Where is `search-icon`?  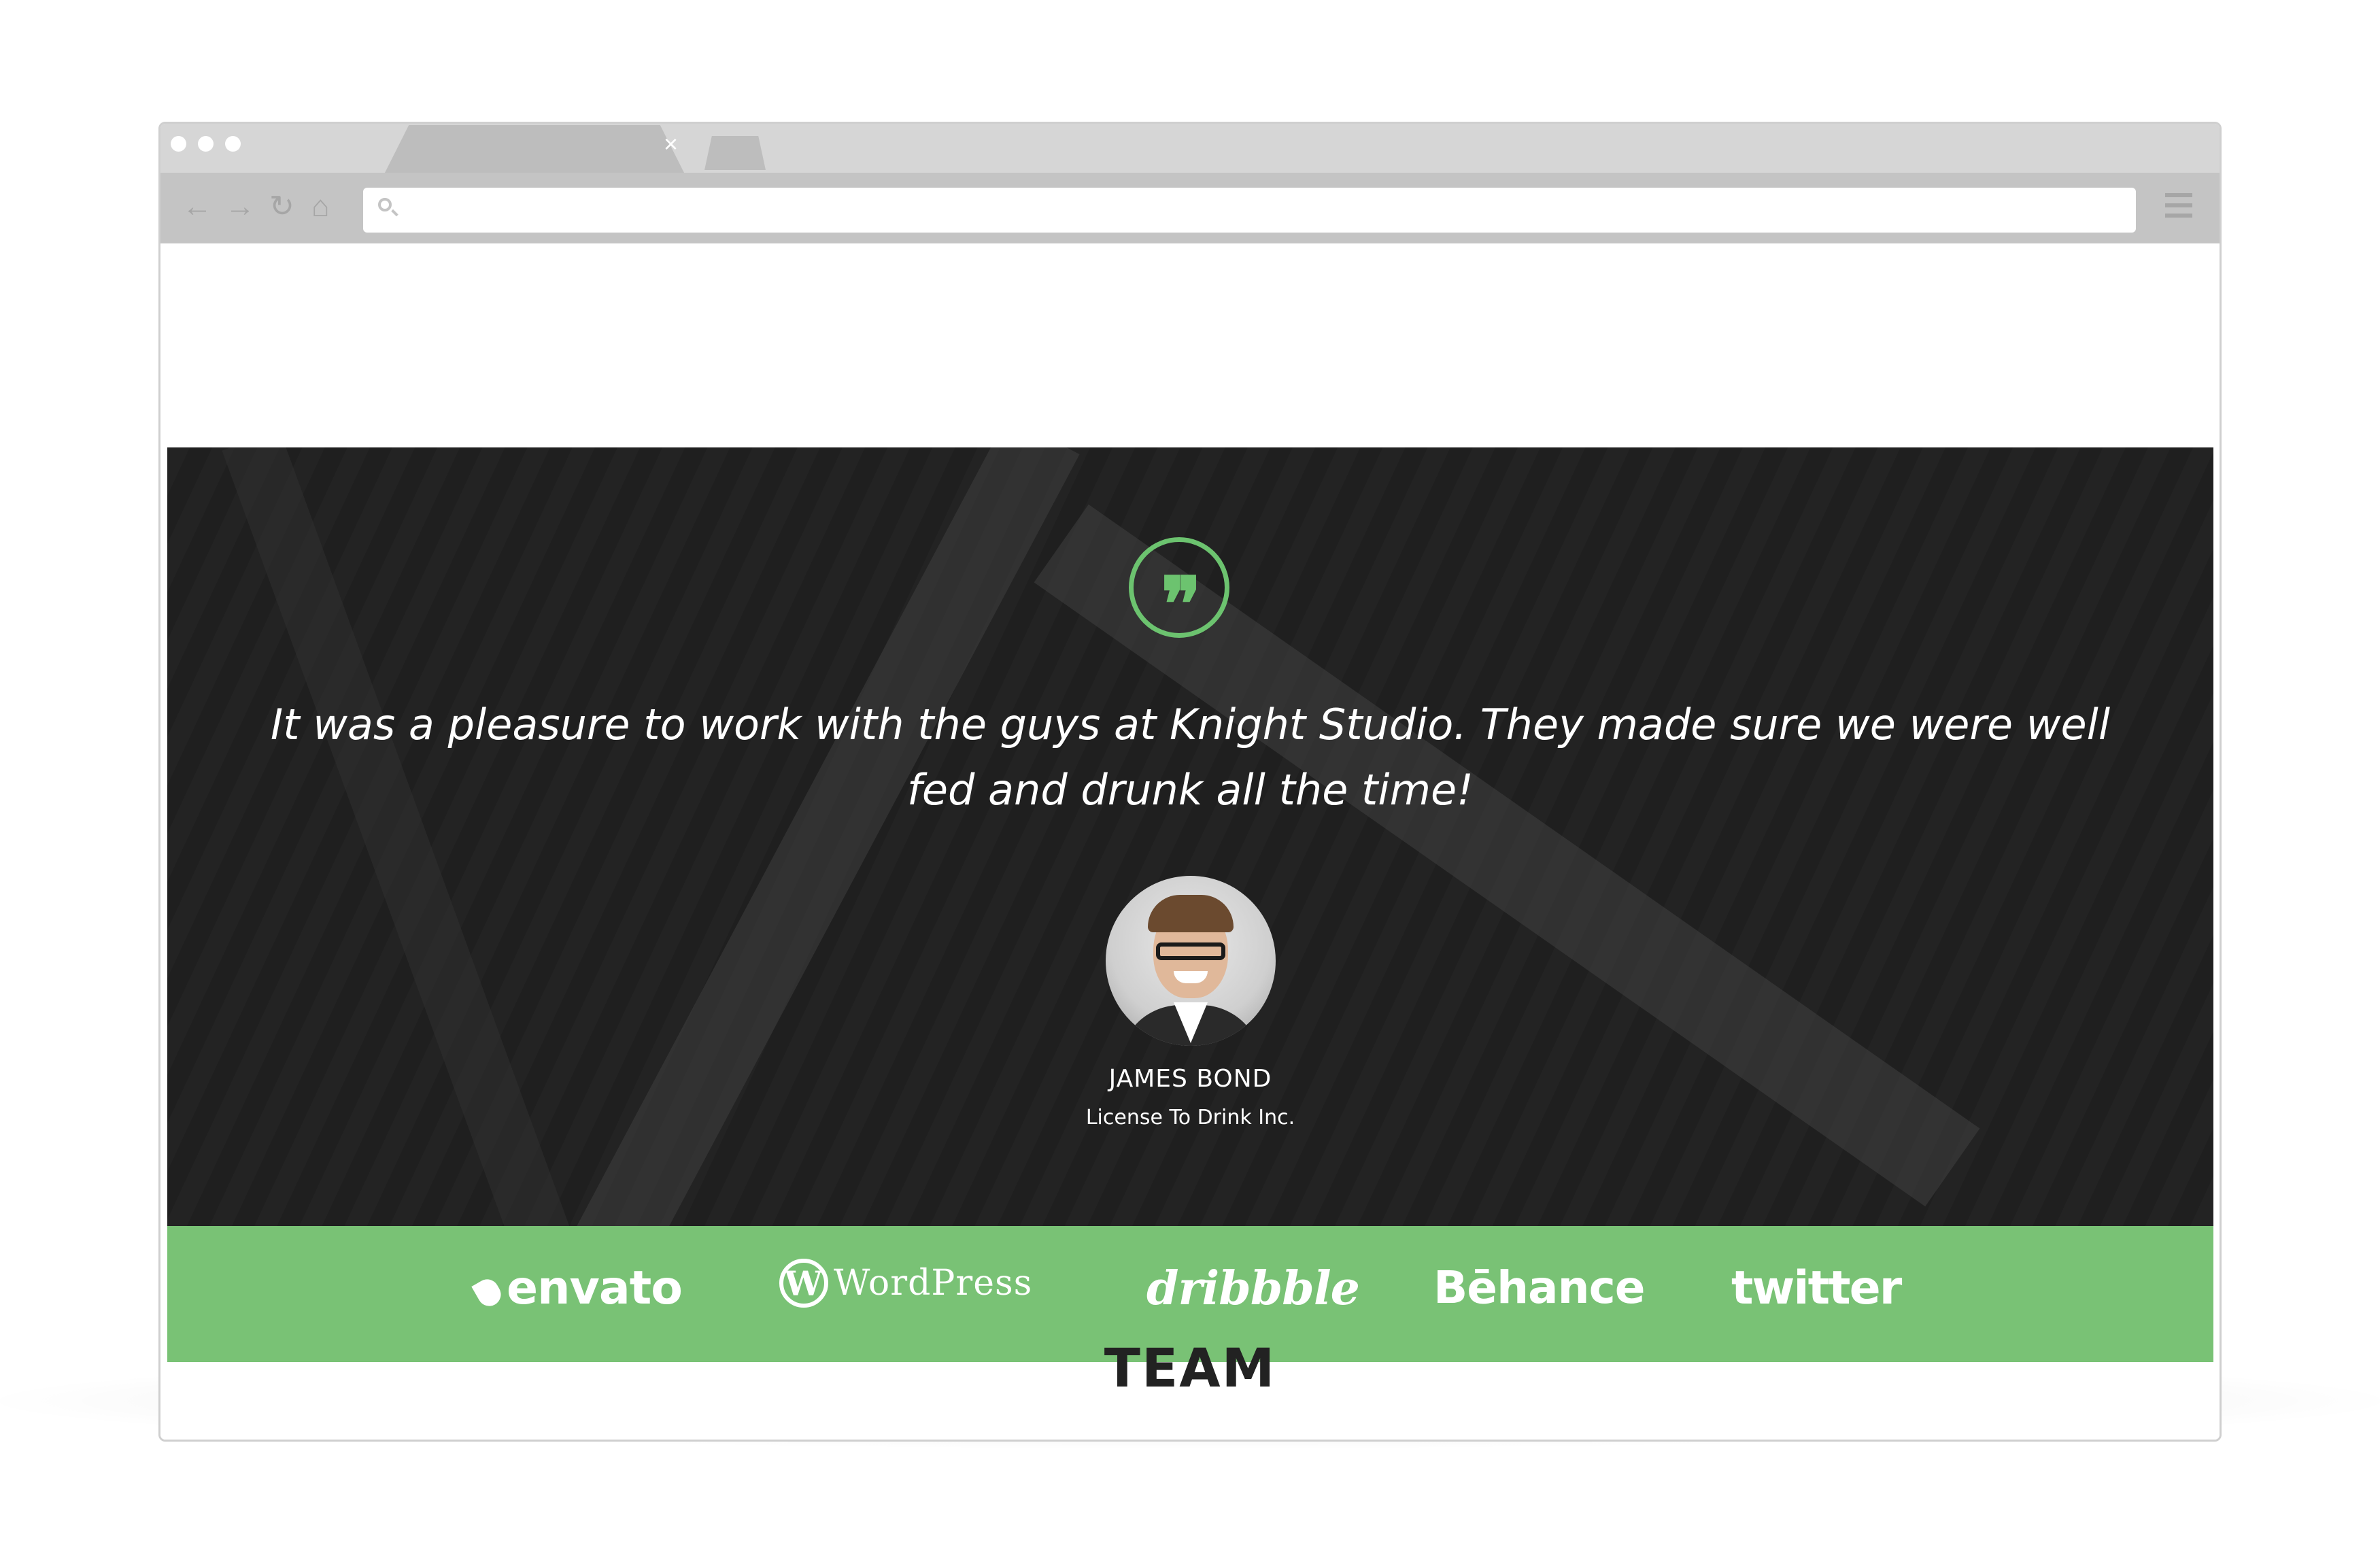
search-icon is located at coordinates (385, 205).